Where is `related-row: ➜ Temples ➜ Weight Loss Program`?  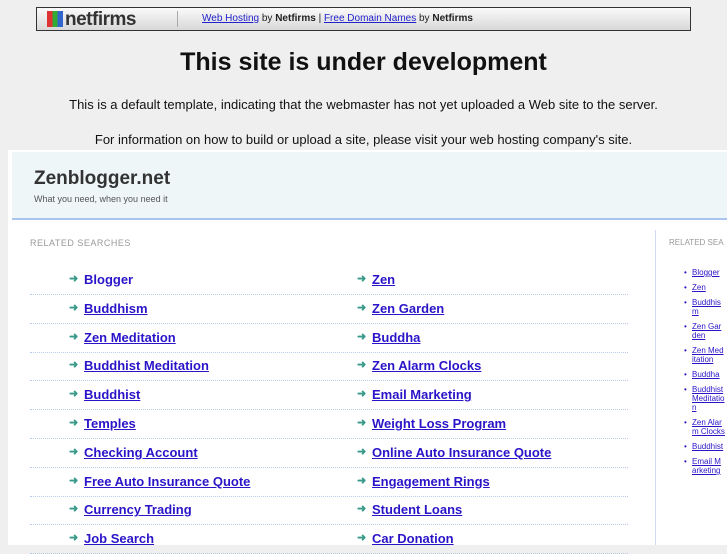
related-row: ➜ Temples ➜ Weight Loss Program is located at coordinates (329, 424).